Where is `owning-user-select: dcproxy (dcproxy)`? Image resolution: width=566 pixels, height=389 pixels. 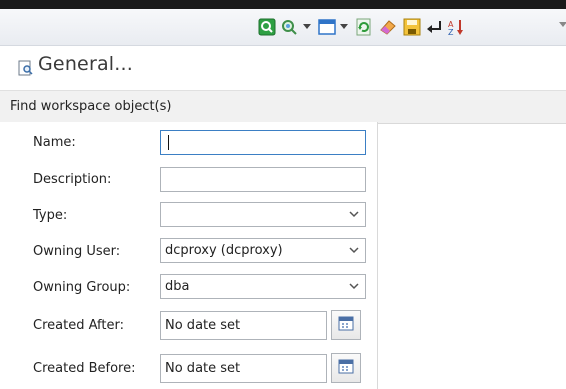 owning-user-select: dcproxy (dcproxy) is located at coordinates (263, 250).